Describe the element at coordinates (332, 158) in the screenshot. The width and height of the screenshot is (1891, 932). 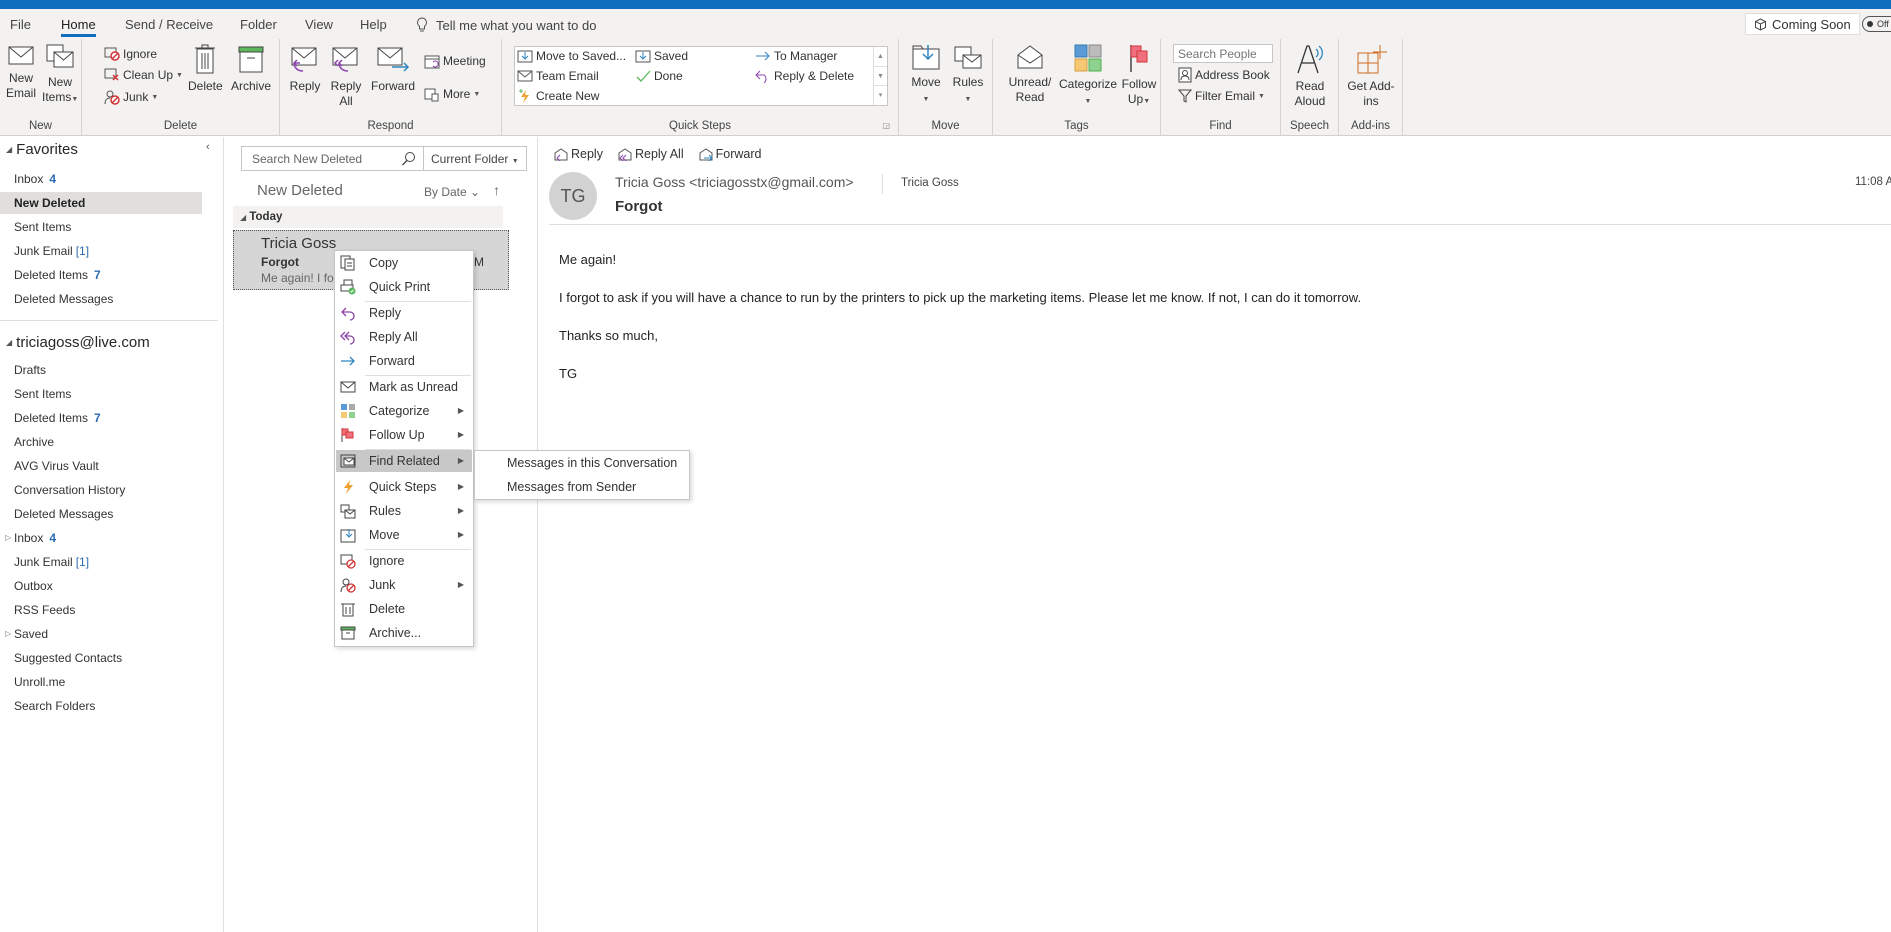
I see `search-mail-input: Search New Deleted` at that location.